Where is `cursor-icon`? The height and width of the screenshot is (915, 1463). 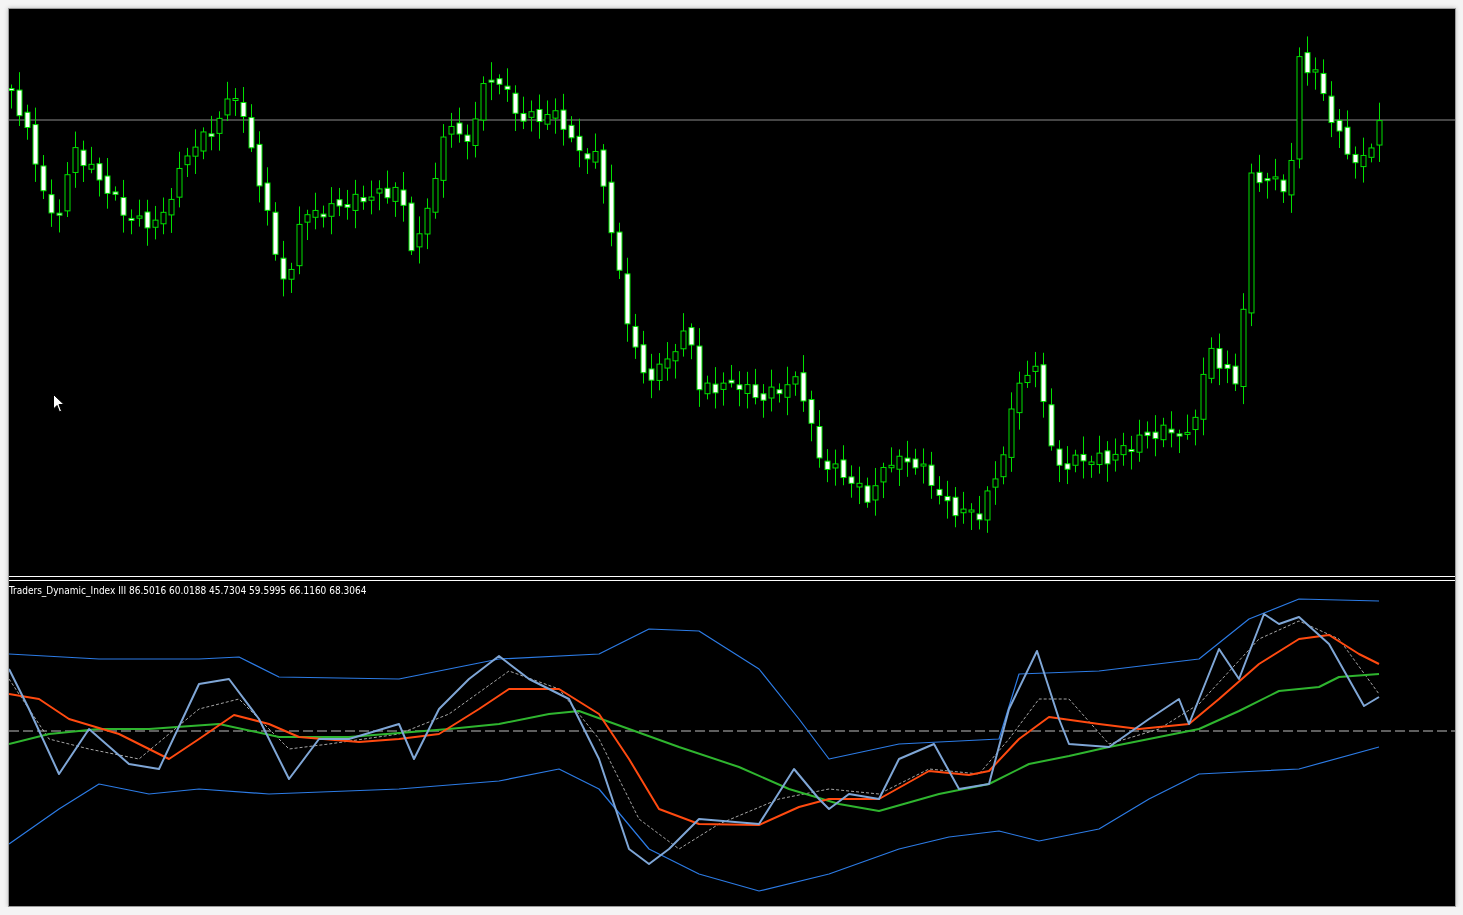 cursor-icon is located at coordinates (59, 403).